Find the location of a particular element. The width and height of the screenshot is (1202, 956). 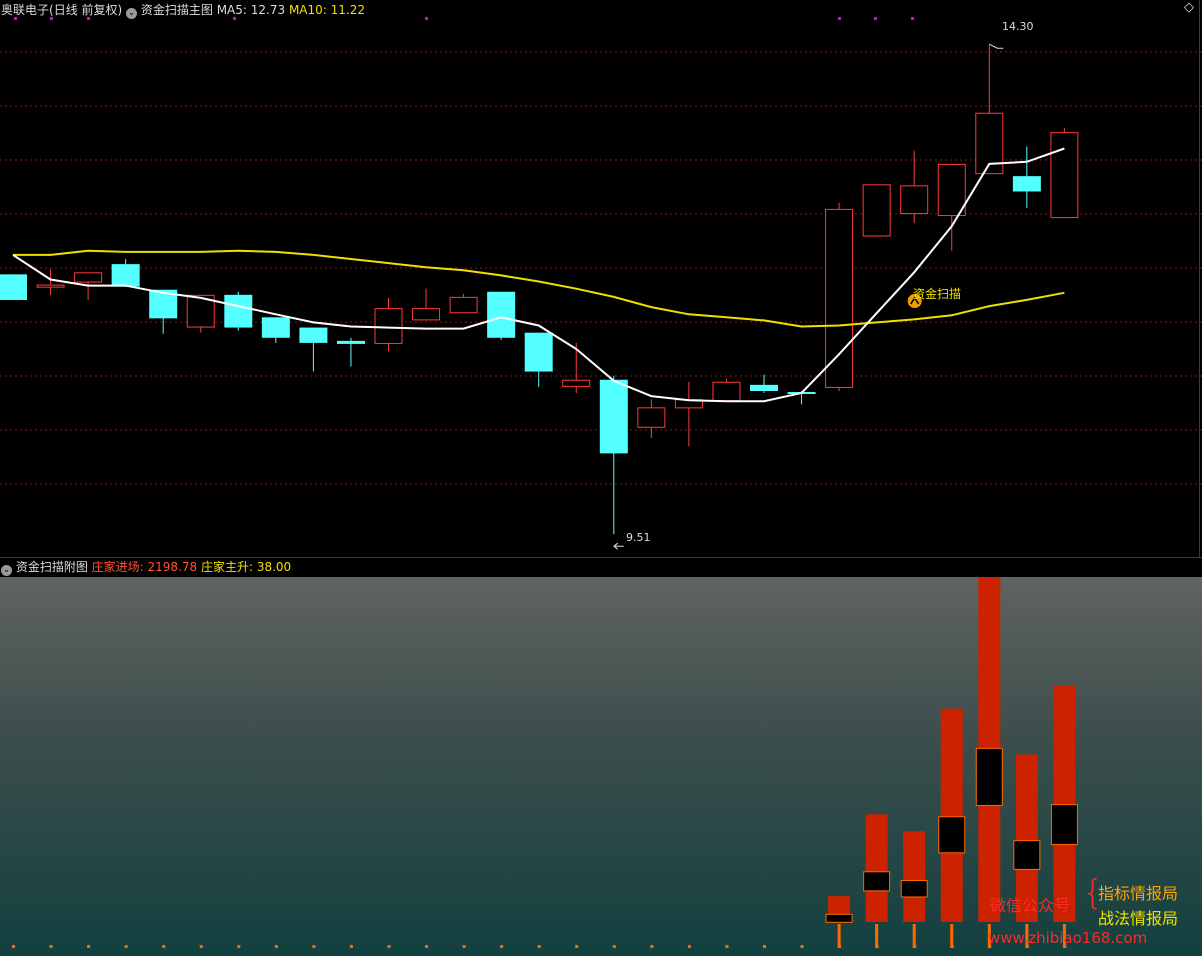

watermark-account: 微信公众号 is located at coordinates (1030, 905).